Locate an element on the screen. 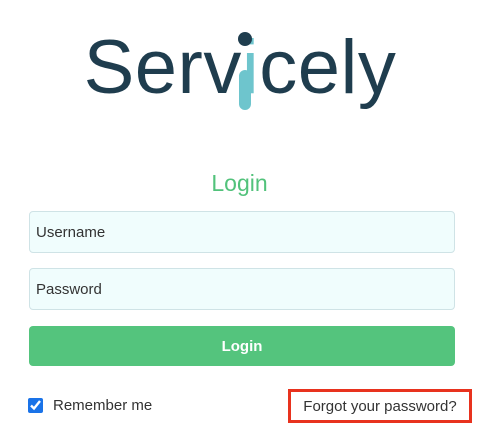 The height and width of the screenshot is (431, 479). password-input is located at coordinates (242, 289).